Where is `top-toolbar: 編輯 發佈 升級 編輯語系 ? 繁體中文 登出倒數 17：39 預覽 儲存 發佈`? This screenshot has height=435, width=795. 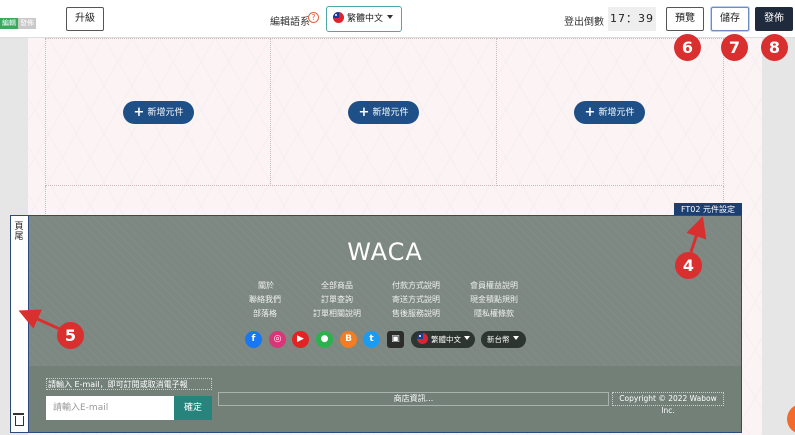 top-toolbar: 編輯 發佈 升級 編輯語系 ? 繁體中文 登出倒數 17：39 預覽 儲存 發佈 is located at coordinates (397, 19).